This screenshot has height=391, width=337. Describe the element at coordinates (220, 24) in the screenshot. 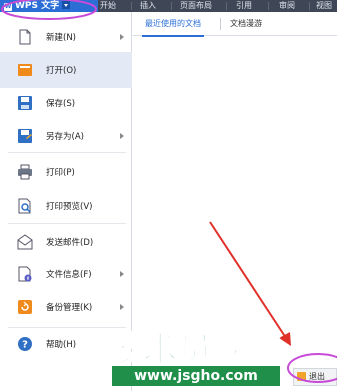

I see `tab-separator` at that location.